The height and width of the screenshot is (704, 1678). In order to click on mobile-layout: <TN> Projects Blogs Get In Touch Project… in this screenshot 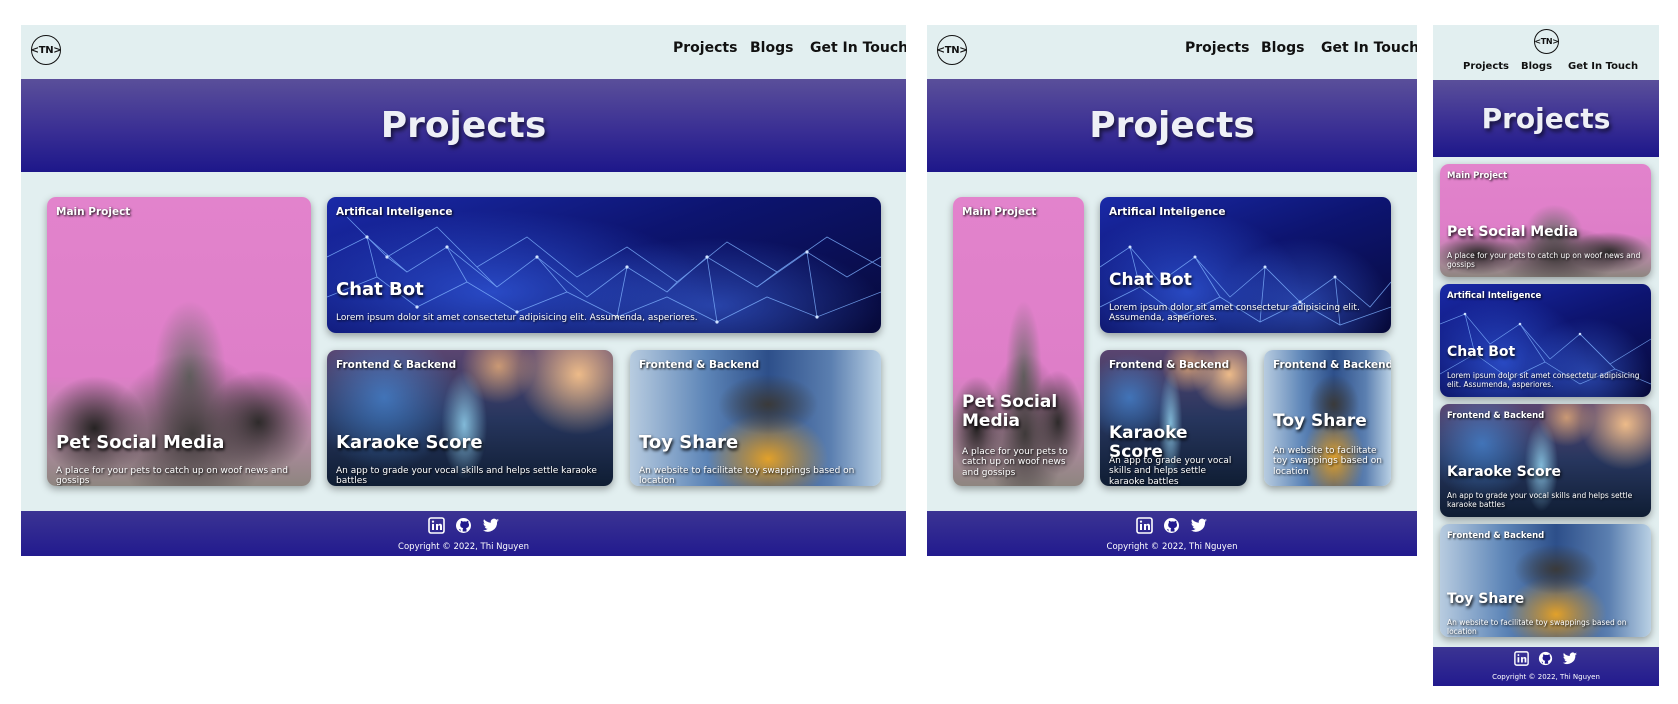, I will do `click(1546, 355)`.